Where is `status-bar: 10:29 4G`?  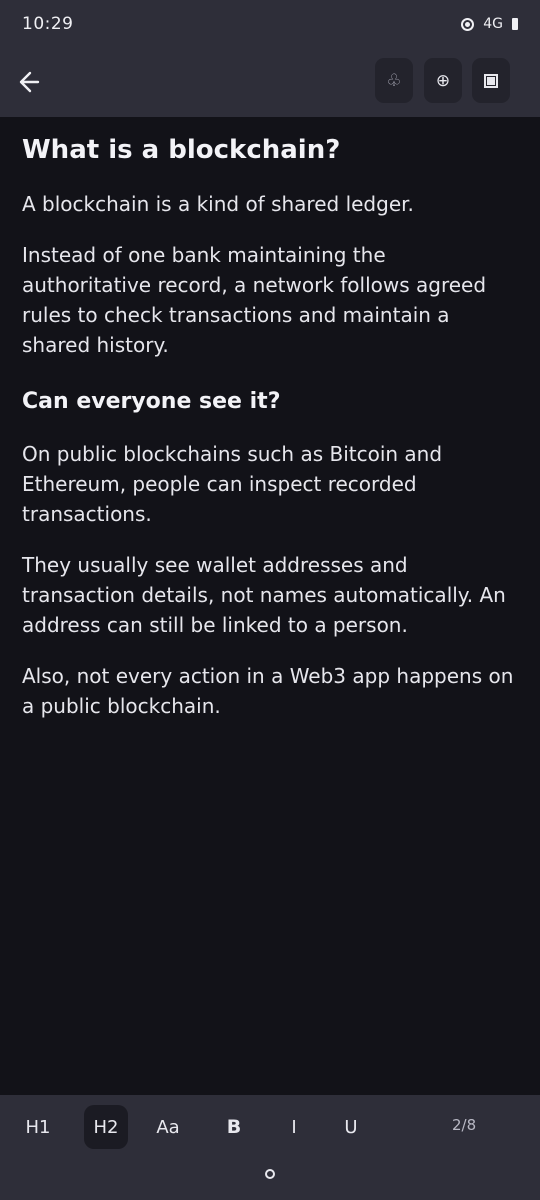 status-bar: 10:29 4G is located at coordinates (270, 24).